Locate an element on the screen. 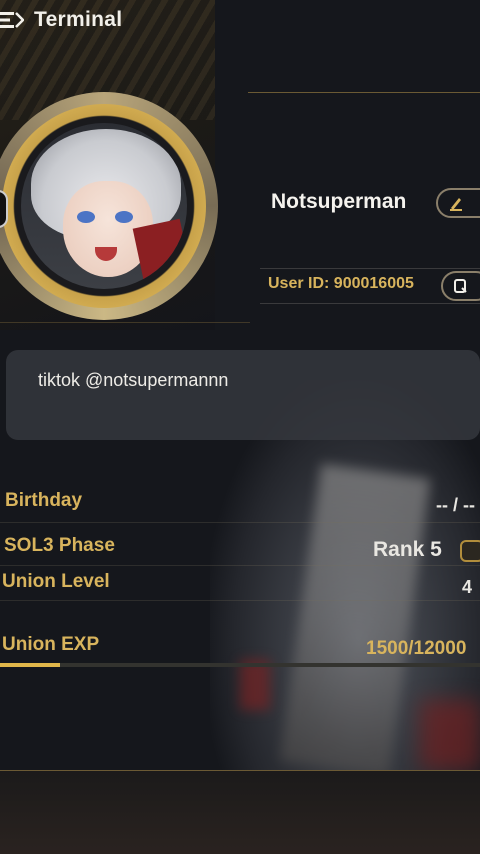 The image size is (480, 854). union-exp-progress-bar is located at coordinates (30, 665).